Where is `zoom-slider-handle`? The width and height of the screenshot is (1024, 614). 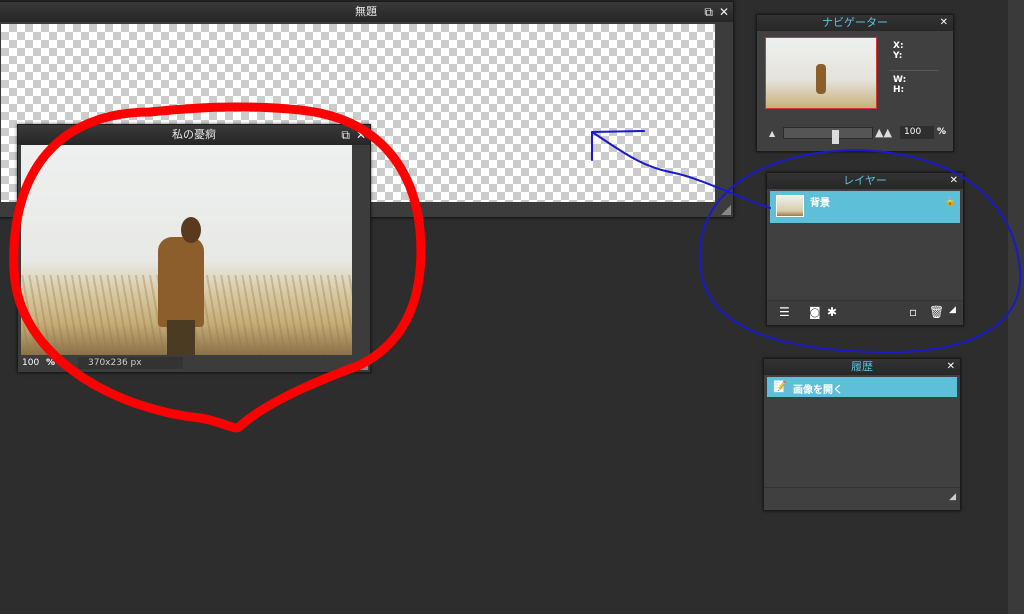 zoom-slider-handle is located at coordinates (835, 137).